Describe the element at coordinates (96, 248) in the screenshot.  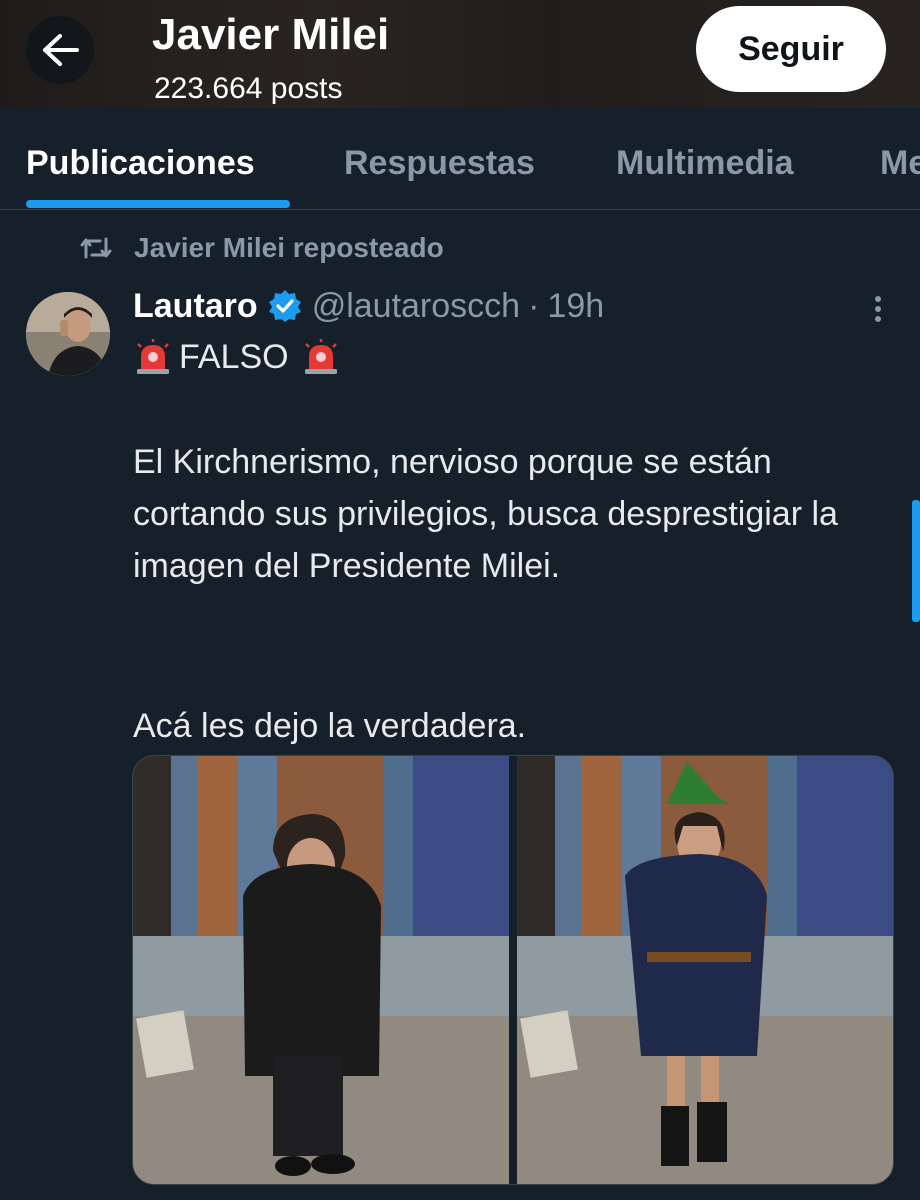
I see `repost-icon` at that location.